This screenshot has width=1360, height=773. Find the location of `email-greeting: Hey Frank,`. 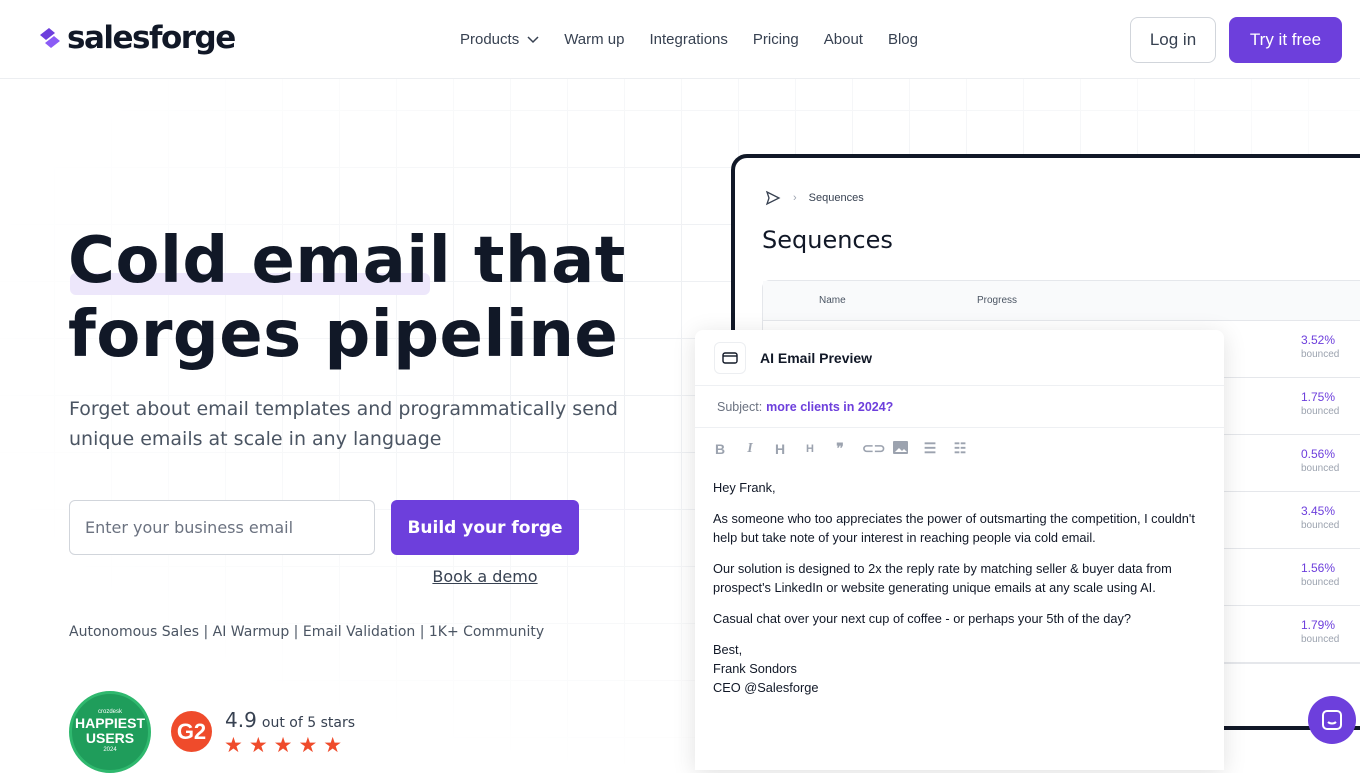

email-greeting: Hey Frank, is located at coordinates (744, 487).